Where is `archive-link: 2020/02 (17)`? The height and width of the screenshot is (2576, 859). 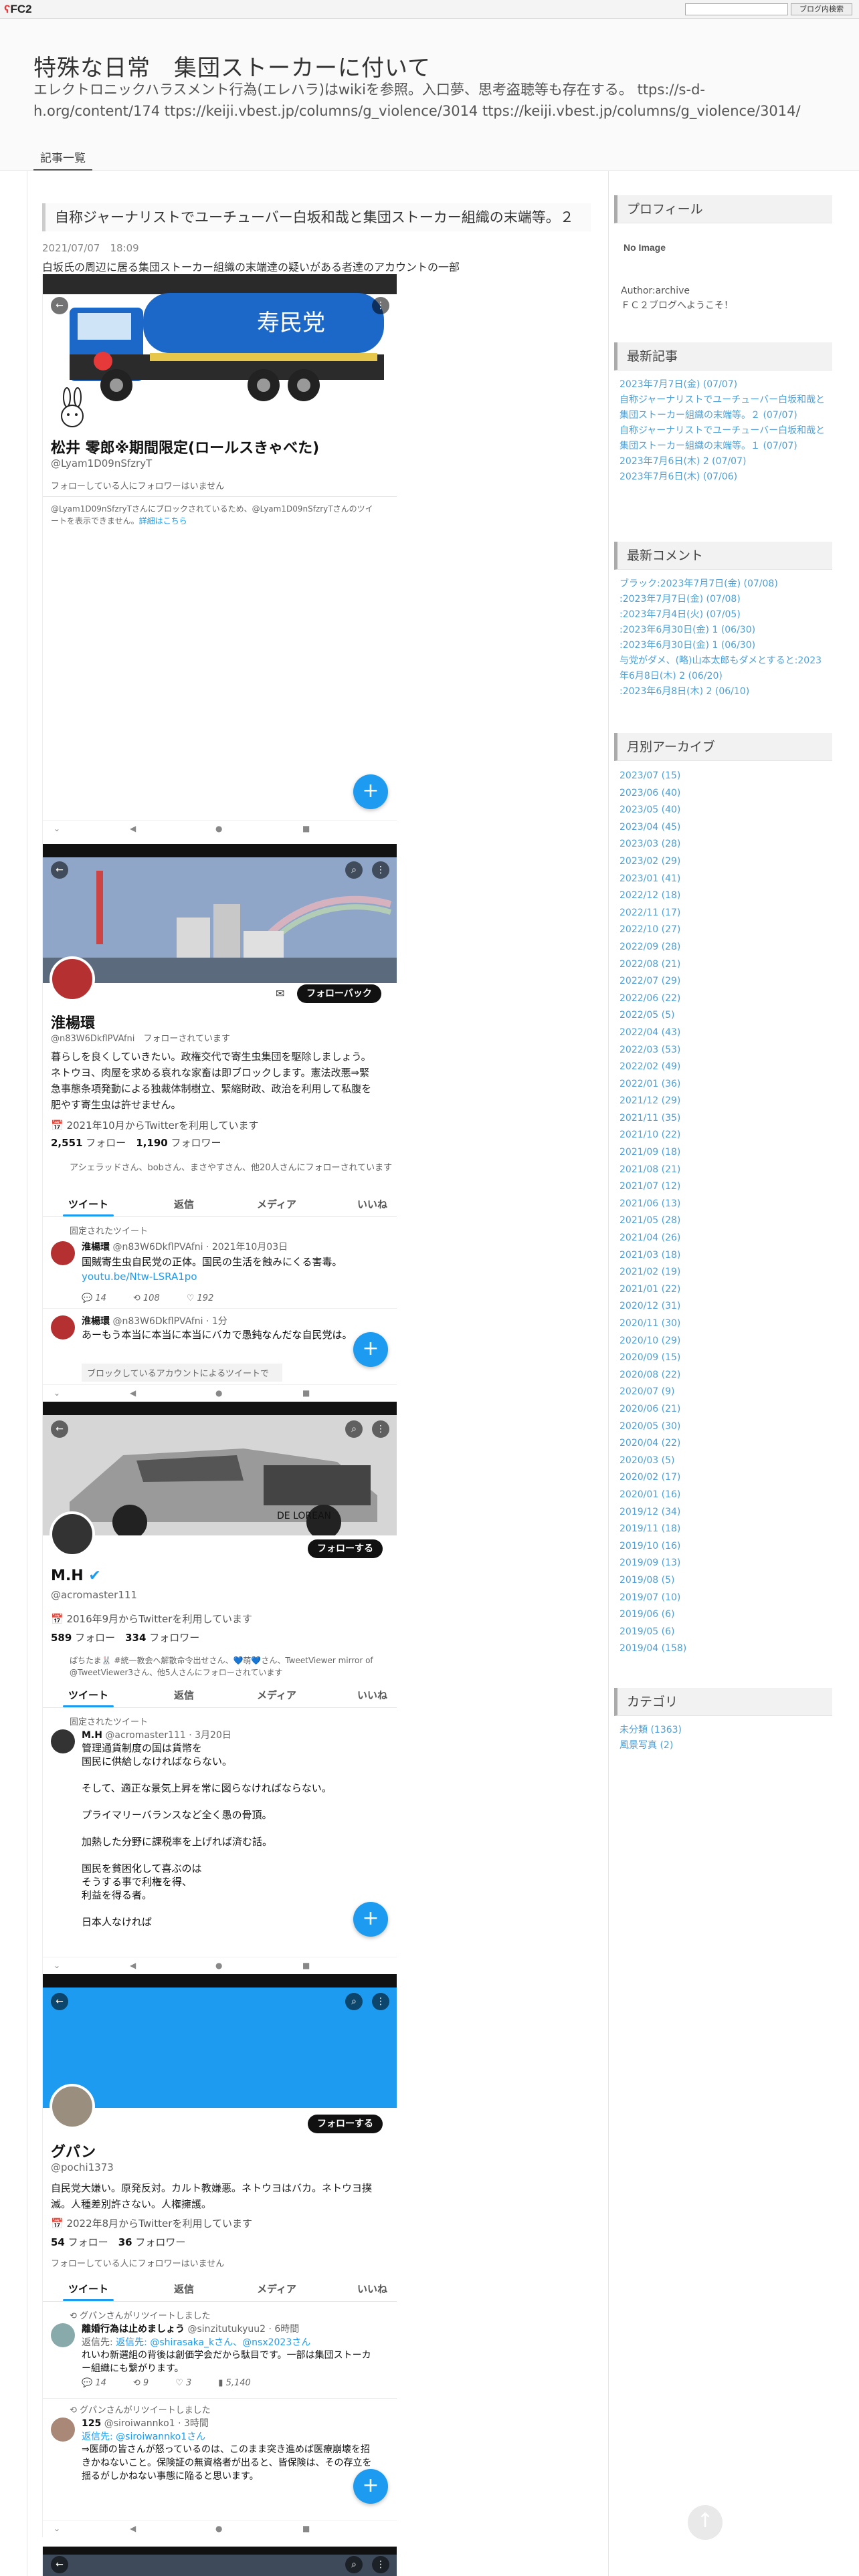 archive-link: 2020/02 (17) is located at coordinates (723, 1478).